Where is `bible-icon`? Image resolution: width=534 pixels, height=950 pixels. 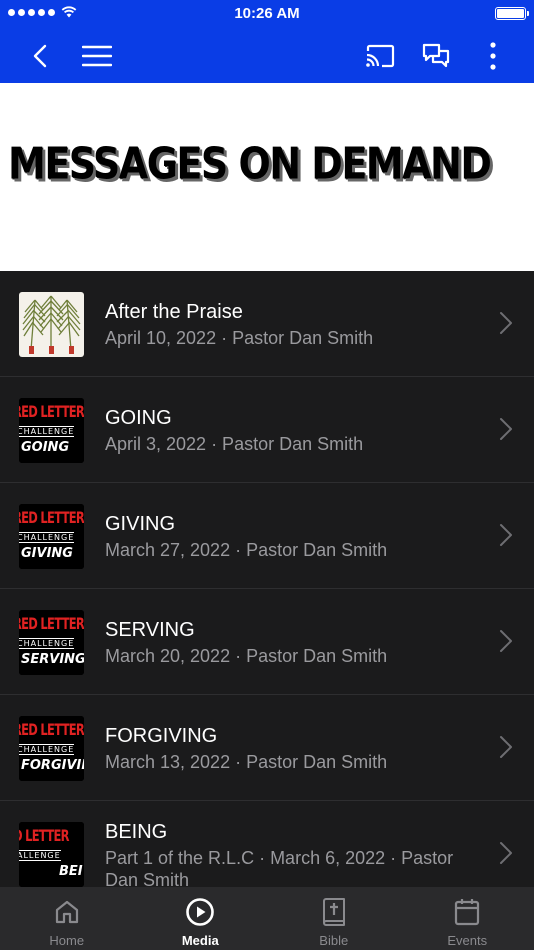 bible-icon is located at coordinates (334, 912).